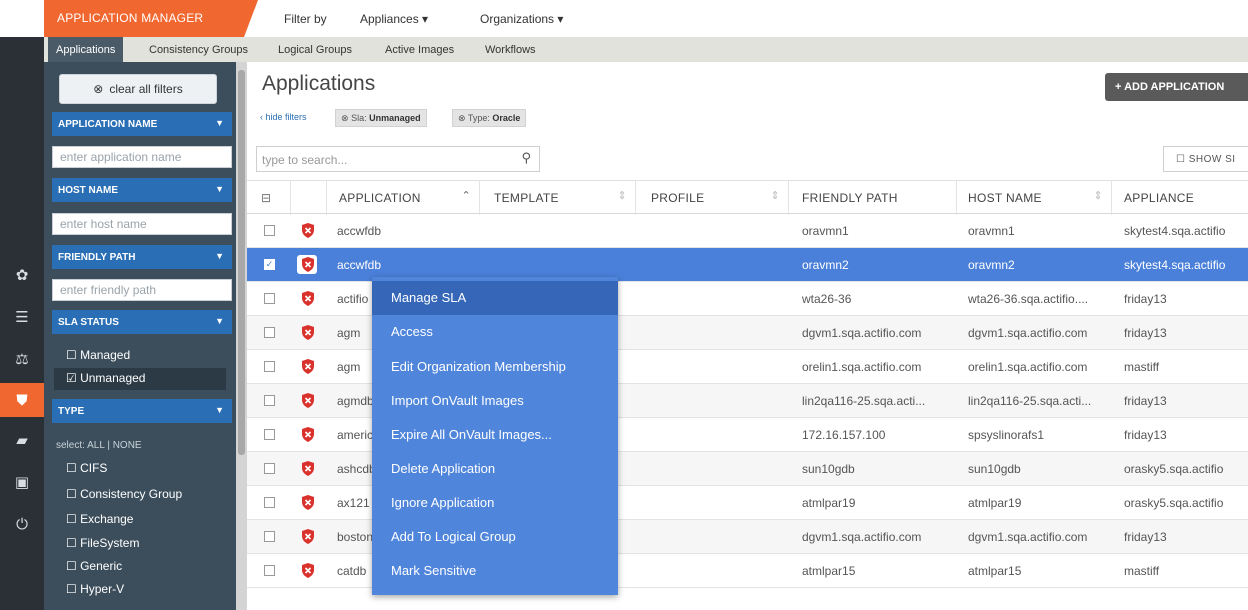  What do you see at coordinates (99, 519) in the screenshot?
I see `type-exchange-checkbox: ☐ Exchange` at bounding box center [99, 519].